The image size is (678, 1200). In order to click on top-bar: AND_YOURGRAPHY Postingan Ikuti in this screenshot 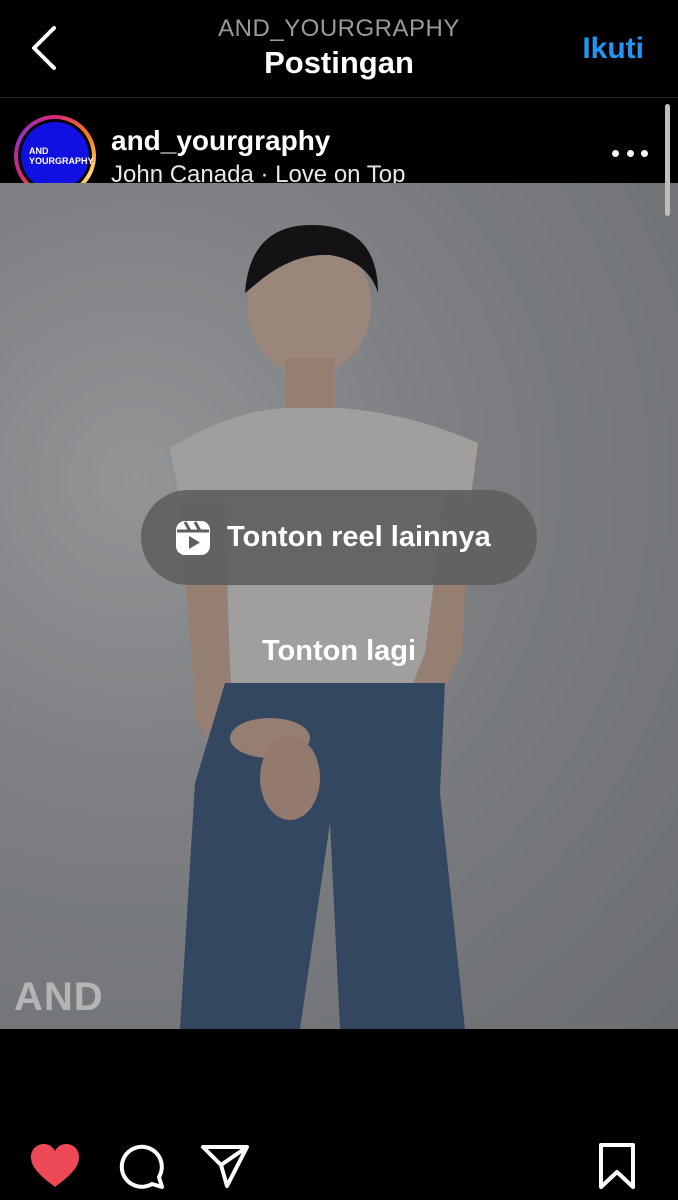, I will do `click(339, 49)`.